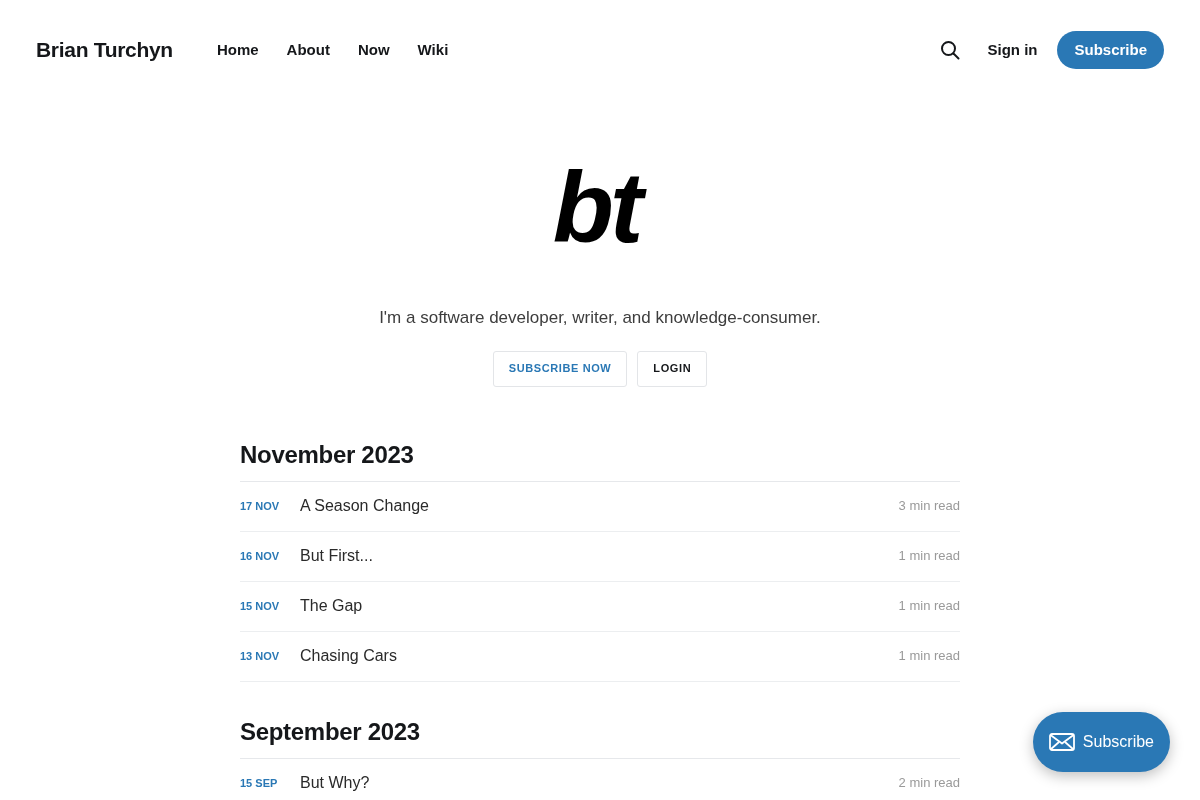  Describe the element at coordinates (308, 50) in the screenshot. I see `nav-link: About` at that location.